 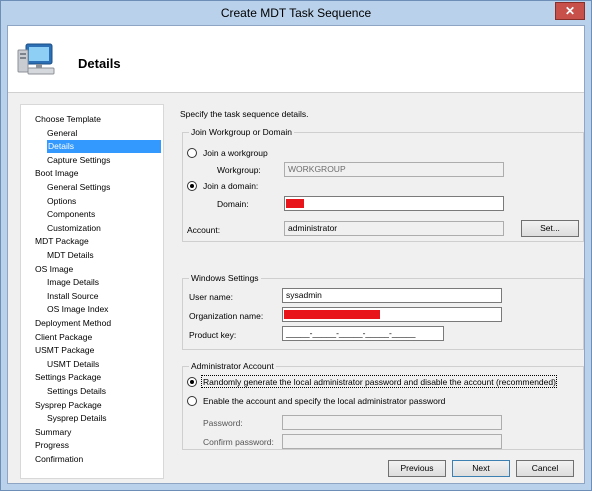 I want to click on domain-input, so click(x=394, y=203).